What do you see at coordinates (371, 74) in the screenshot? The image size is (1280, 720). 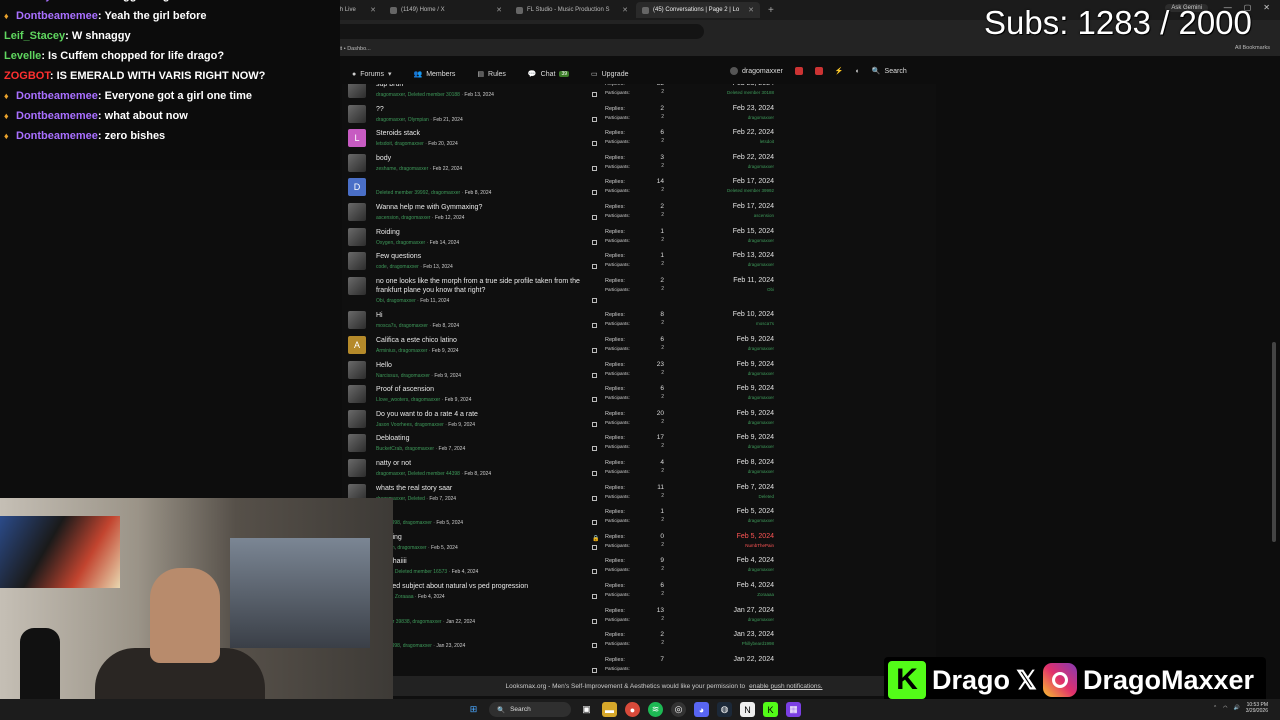 I see `nav-forums: ● Forums ▾` at bounding box center [371, 74].